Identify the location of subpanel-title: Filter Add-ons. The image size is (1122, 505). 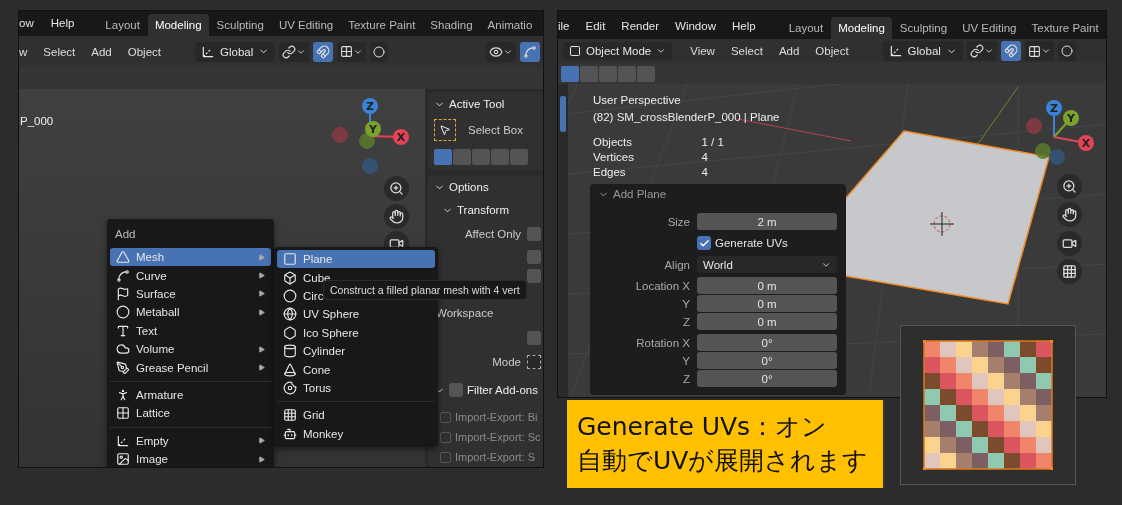
(502, 390).